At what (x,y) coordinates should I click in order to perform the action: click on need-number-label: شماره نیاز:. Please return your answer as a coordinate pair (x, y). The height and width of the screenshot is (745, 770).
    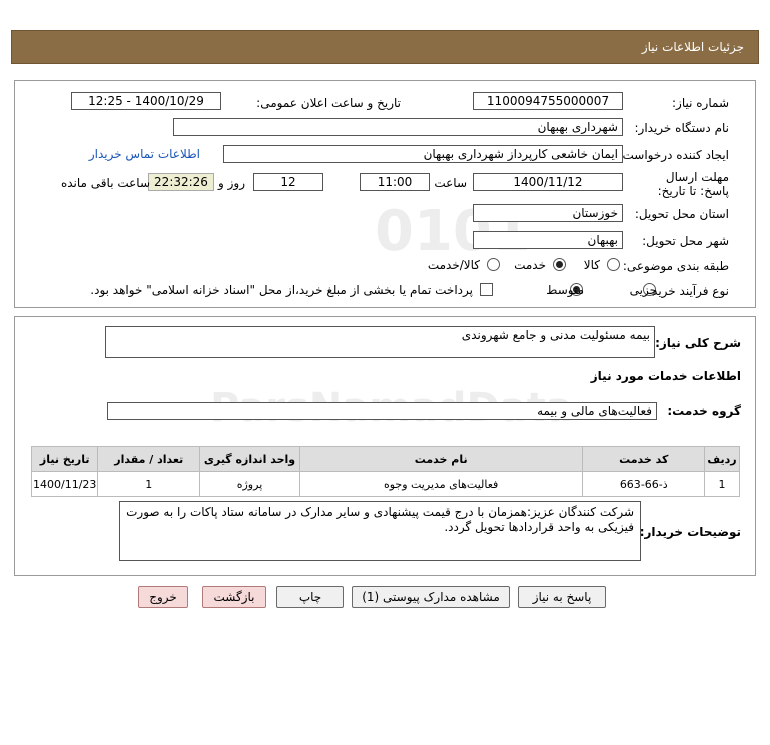
    Looking at the image, I should click on (700, 103).